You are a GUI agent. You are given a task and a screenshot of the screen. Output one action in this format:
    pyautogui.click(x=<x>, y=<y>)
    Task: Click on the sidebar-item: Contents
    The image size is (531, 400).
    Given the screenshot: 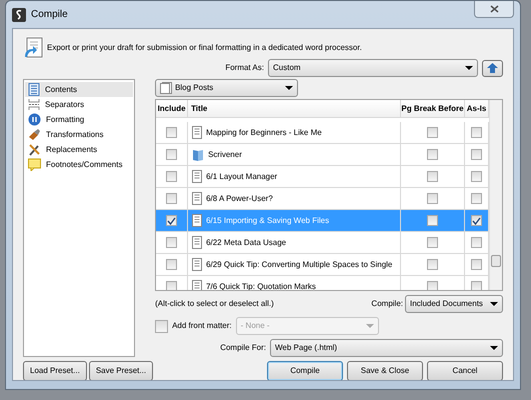 What is the action you would take?
    pyautogui.click(x=79, y=89)
    